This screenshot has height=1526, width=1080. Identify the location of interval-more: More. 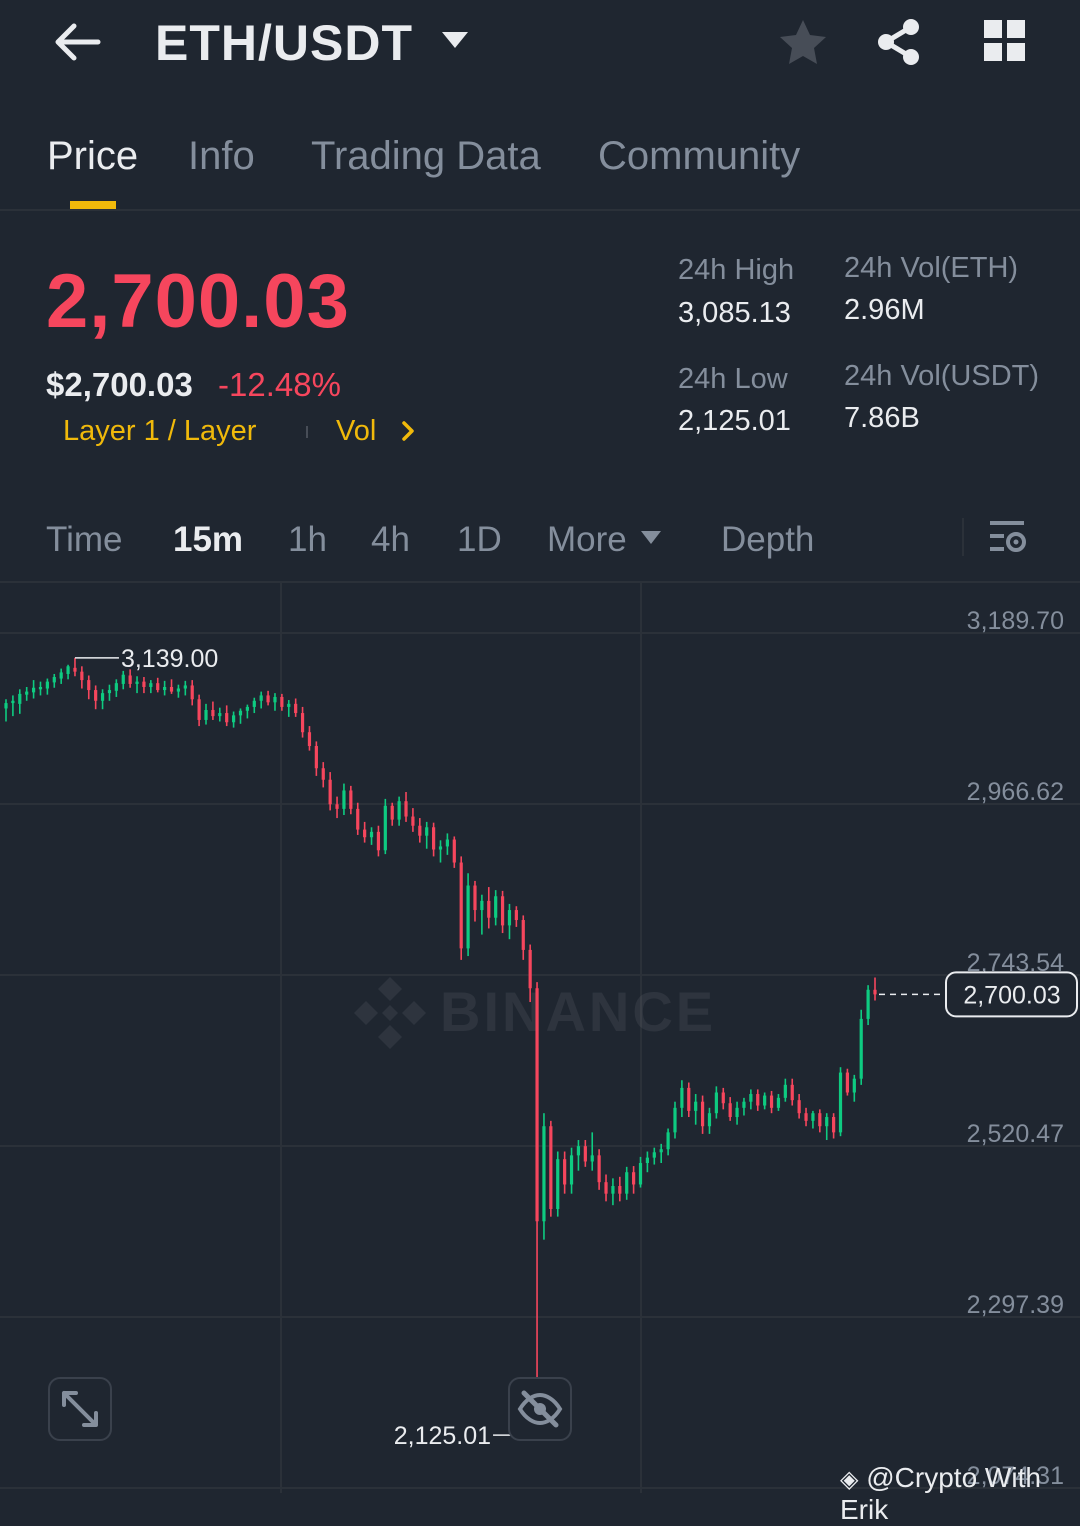
(587, 540).